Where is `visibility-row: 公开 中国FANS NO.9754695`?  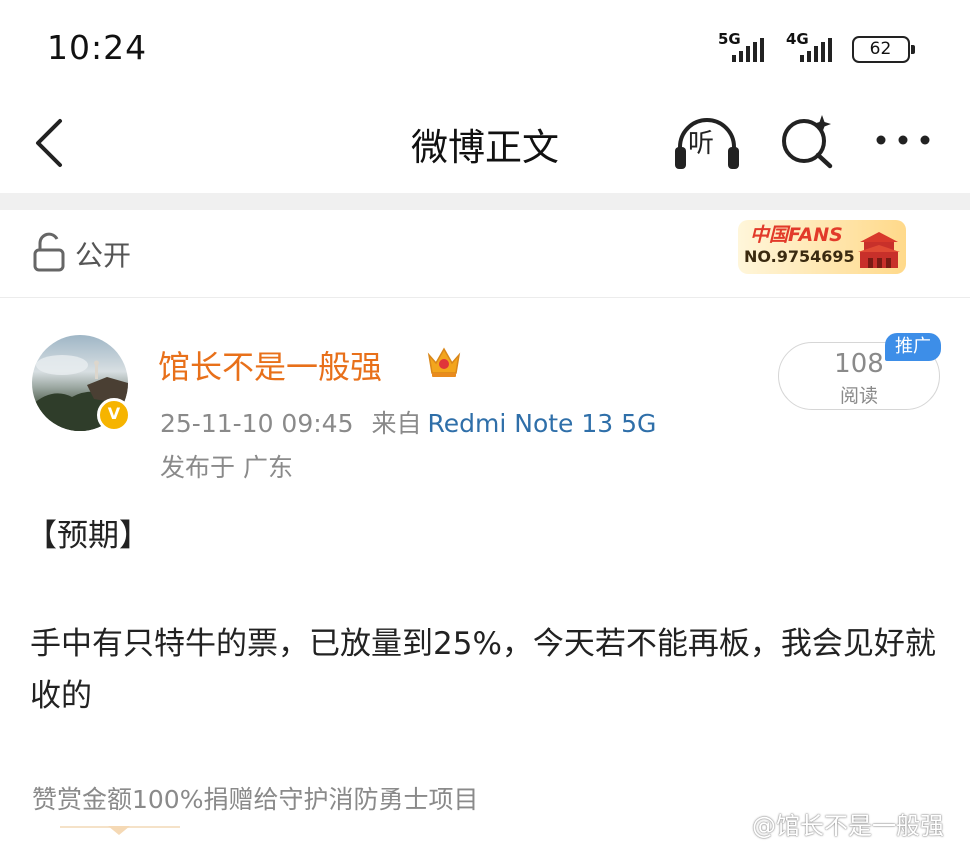
visibility-row: 公开 中国FANS NO.9754695 is located at coordinates (485, 254).